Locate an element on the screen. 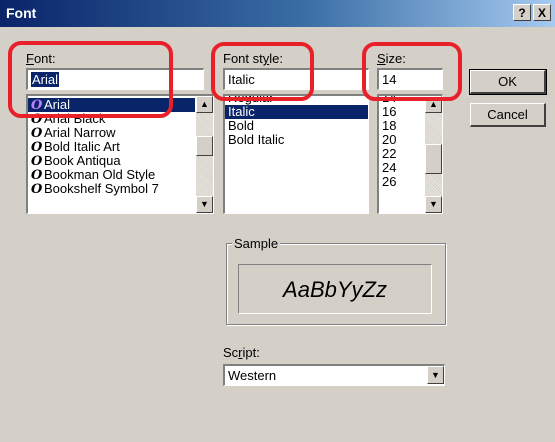  list-item: O Bookshelf Symbol 7 is located at coordinates (111, 189).